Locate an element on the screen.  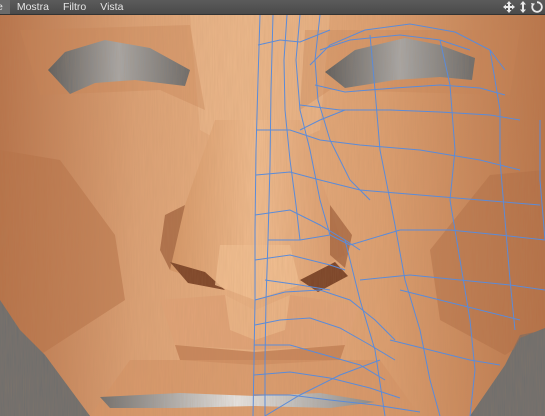
menu-item-vista: Vista is located at coordinates (111, 7).